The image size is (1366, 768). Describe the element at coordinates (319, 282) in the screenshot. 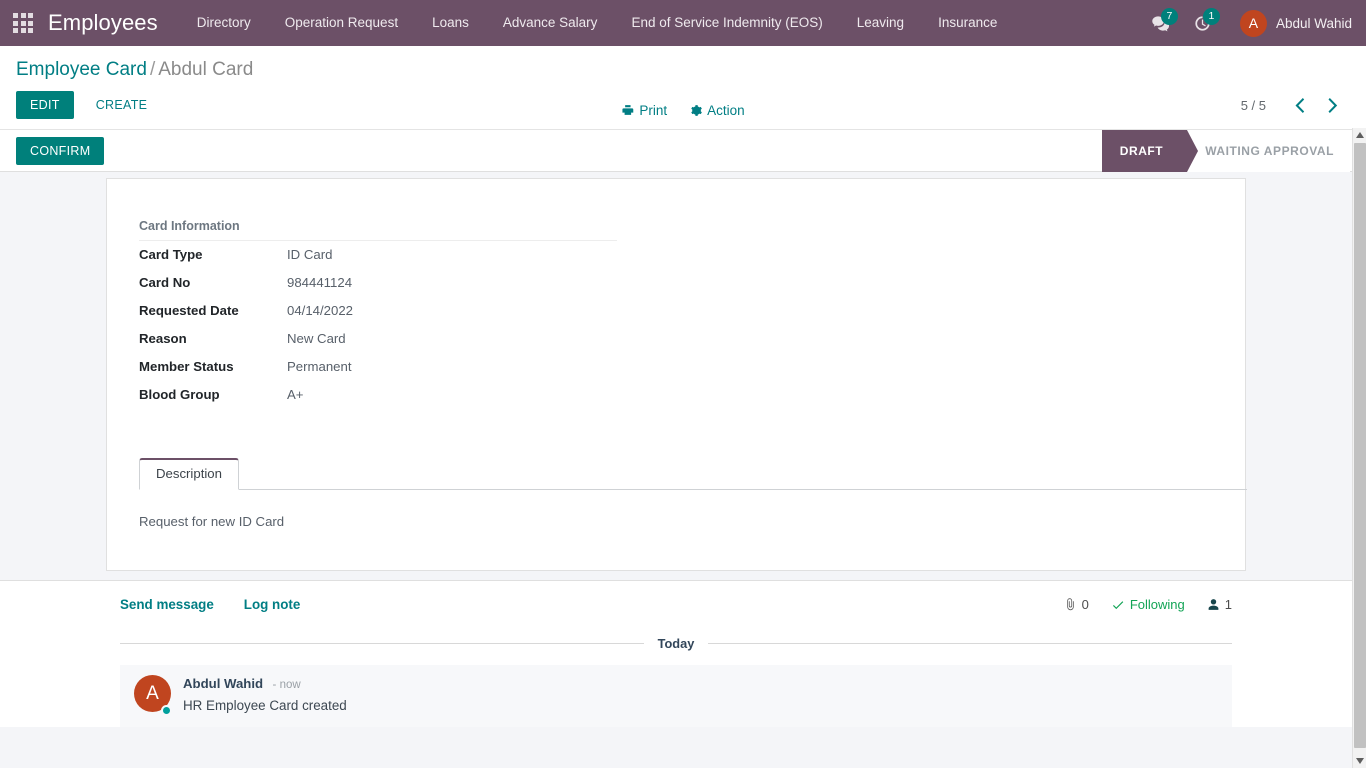

I see `field-value-card-no: 984441124` at that location.